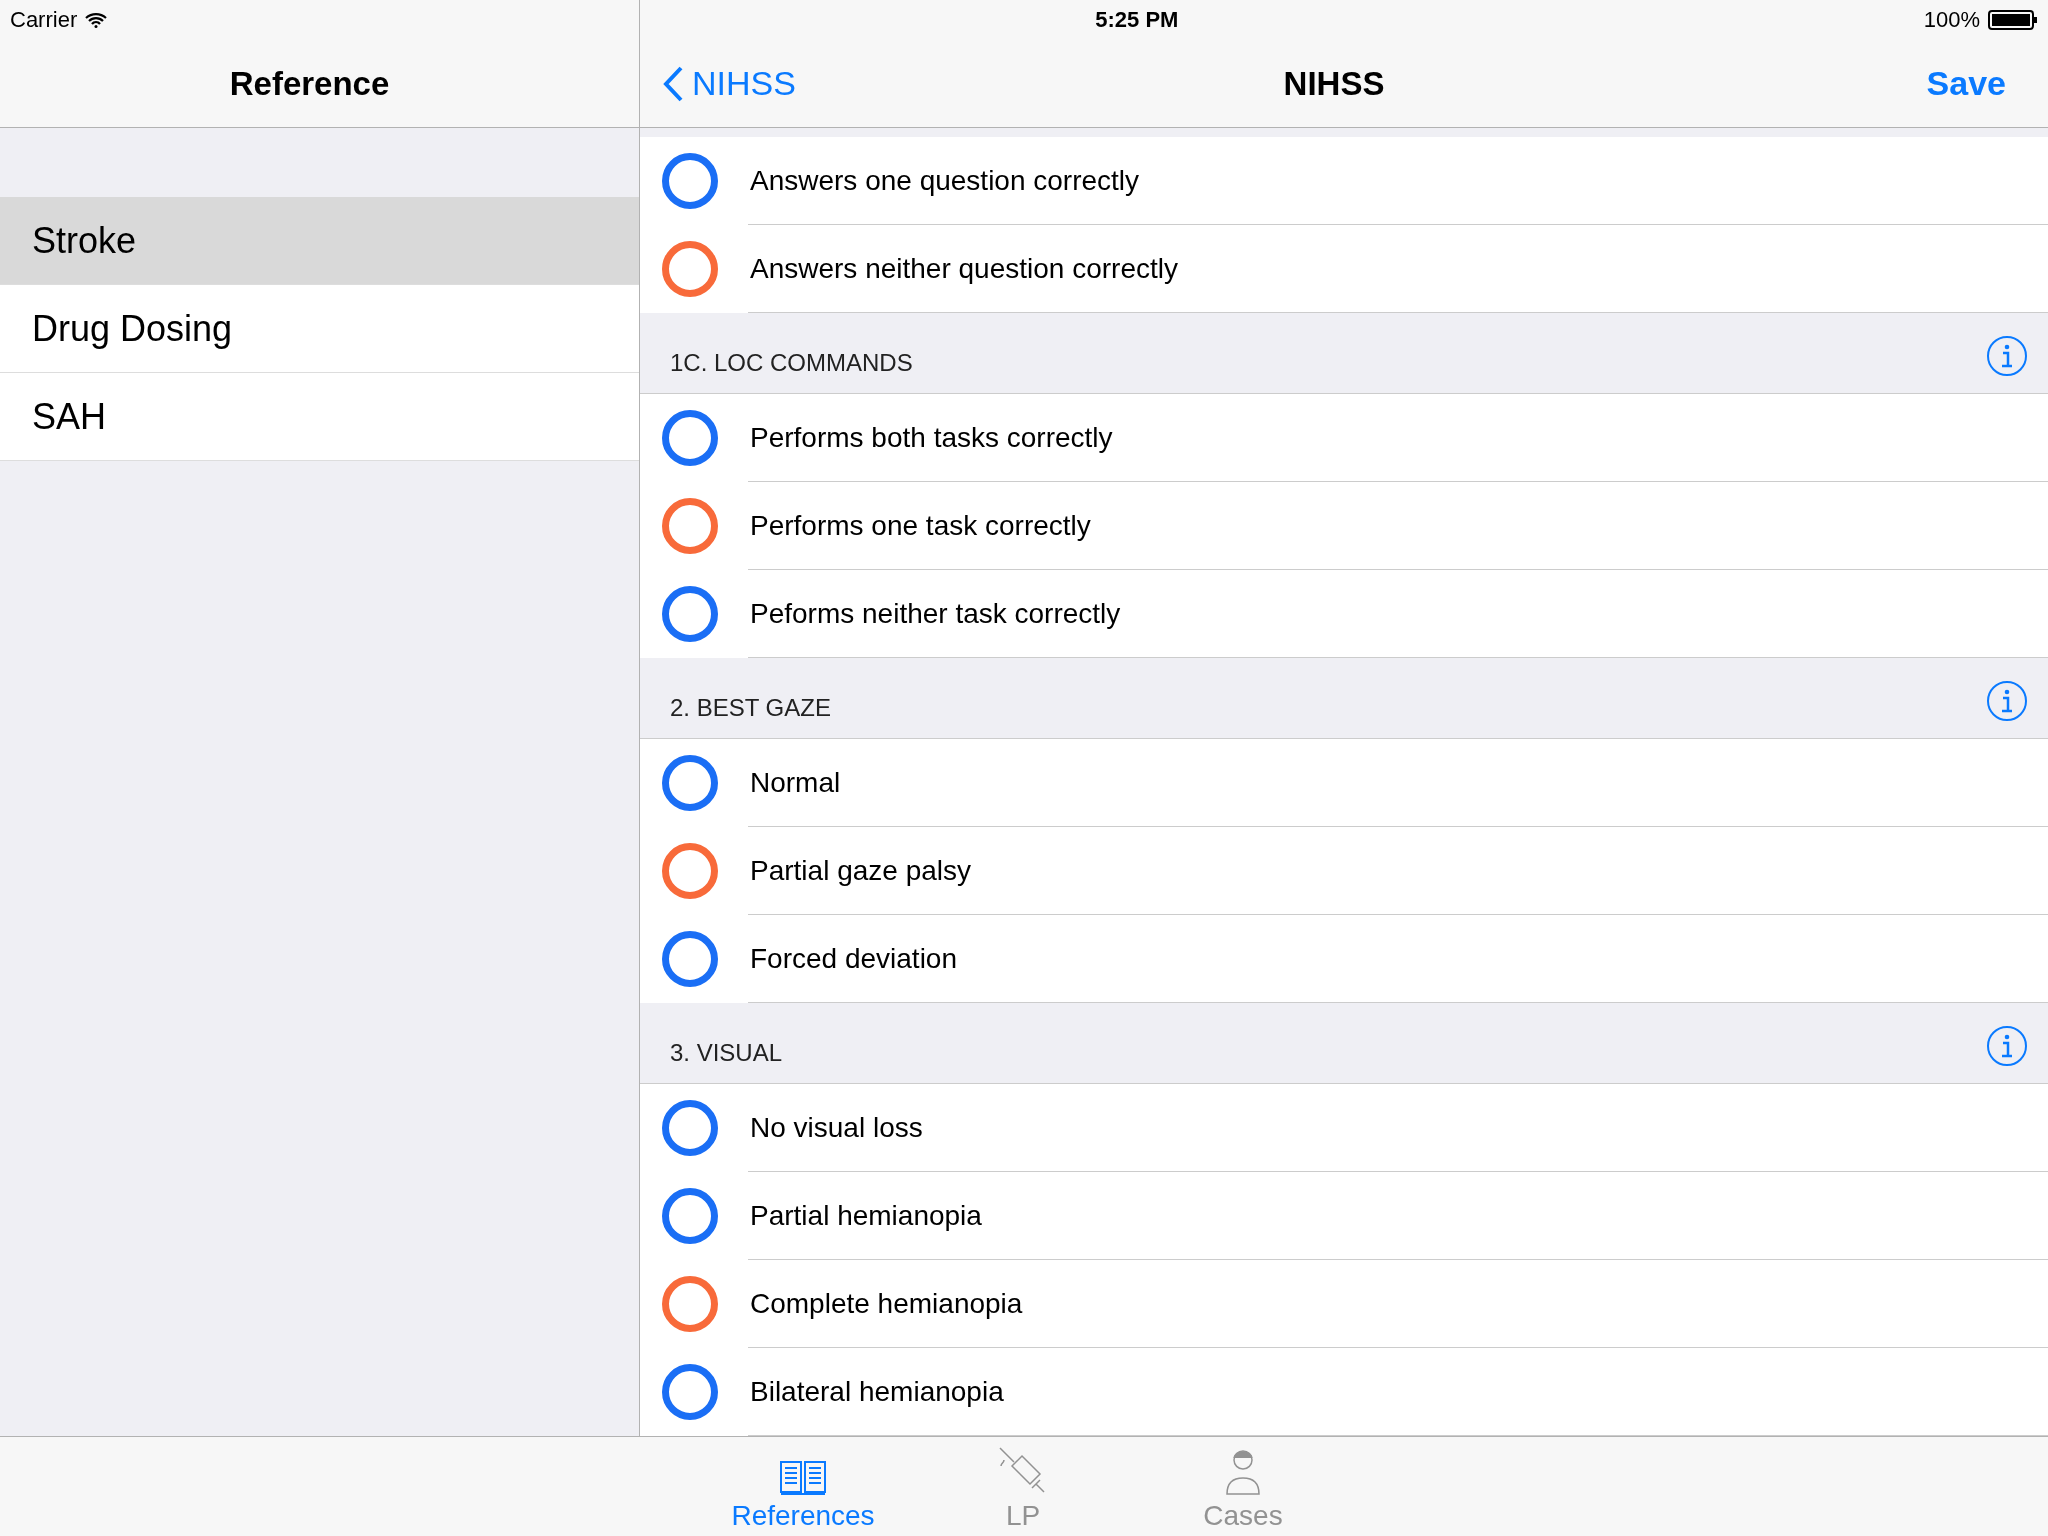  I want to click on option-row: Complete hemianopia, so click(1344, 1304).